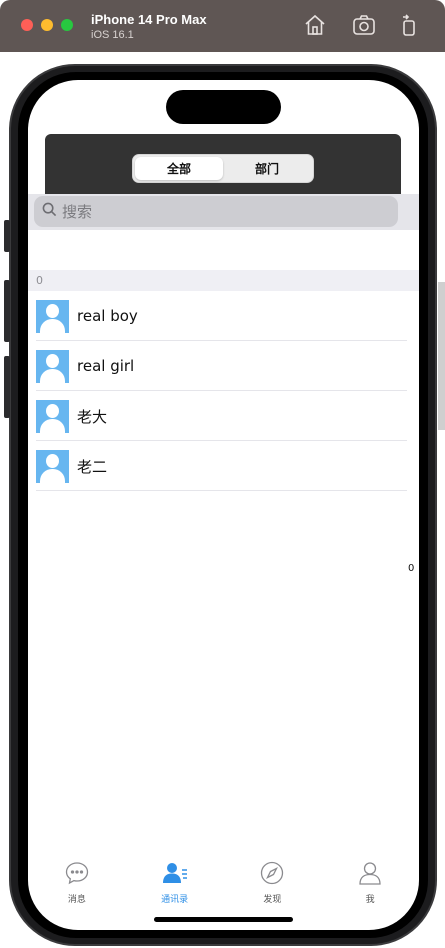  What do you see at coordinates (49, 211) in the screenshot?
I see `search-icon` at bounding box center [49, 211].